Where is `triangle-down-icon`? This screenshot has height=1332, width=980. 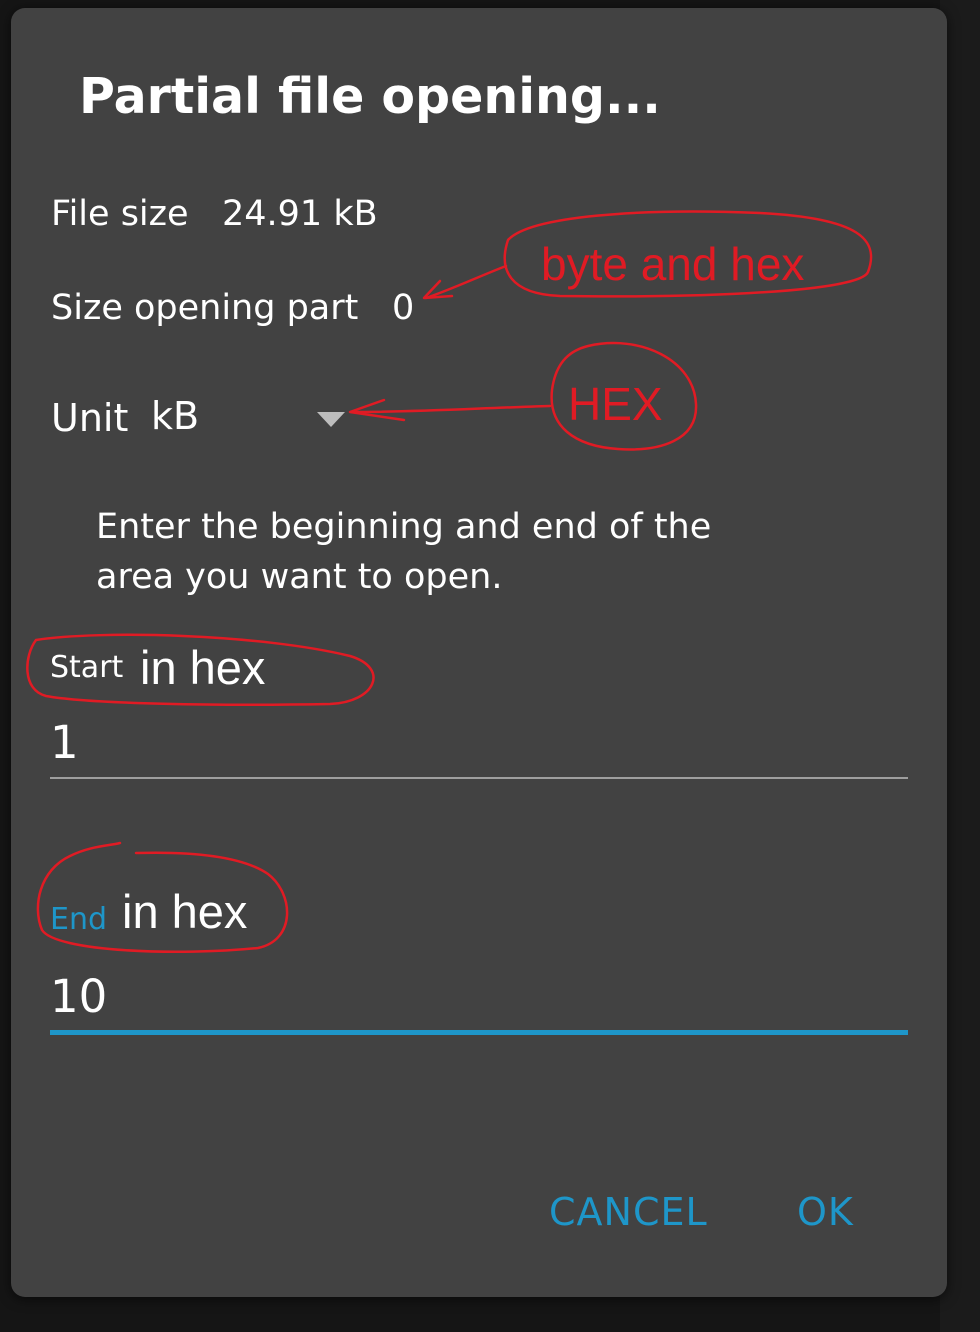
triangle-down-icon is located at coordinates (331, 419).